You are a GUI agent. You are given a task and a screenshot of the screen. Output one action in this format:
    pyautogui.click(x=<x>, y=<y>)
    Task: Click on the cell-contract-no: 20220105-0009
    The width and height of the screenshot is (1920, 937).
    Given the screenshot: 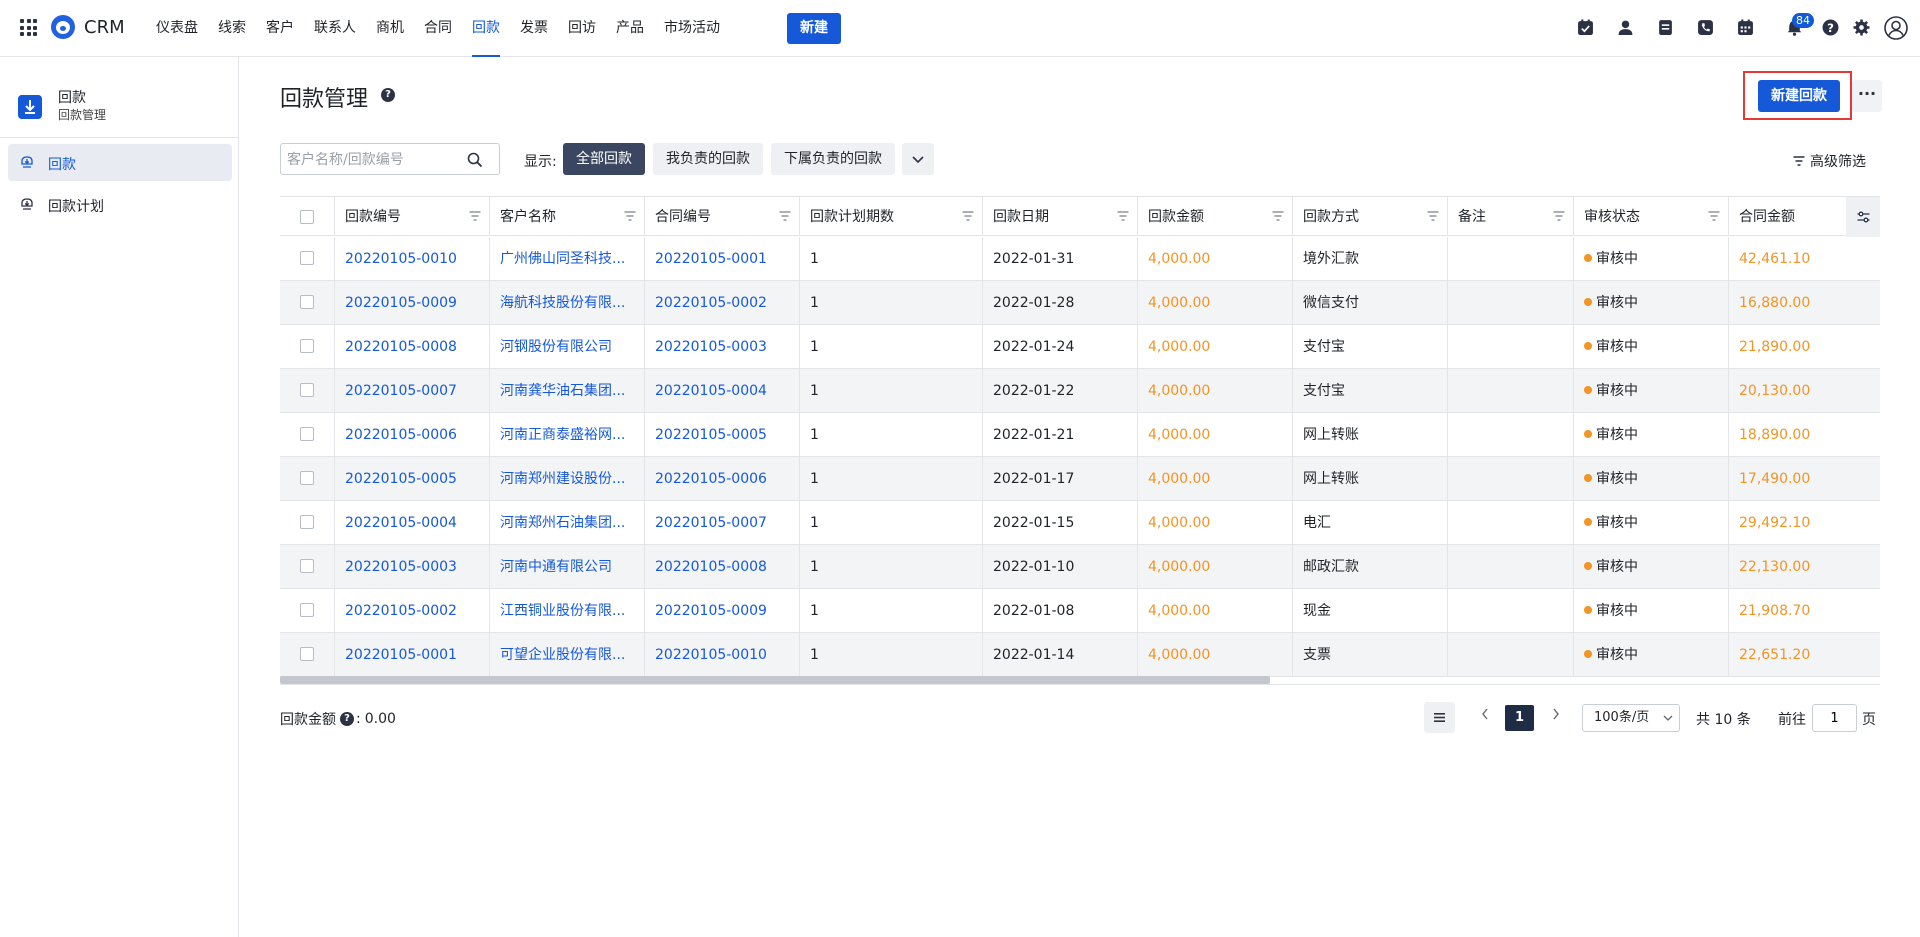 What is the action you would take?
    pyautogui.click(x=722, y=610)
    